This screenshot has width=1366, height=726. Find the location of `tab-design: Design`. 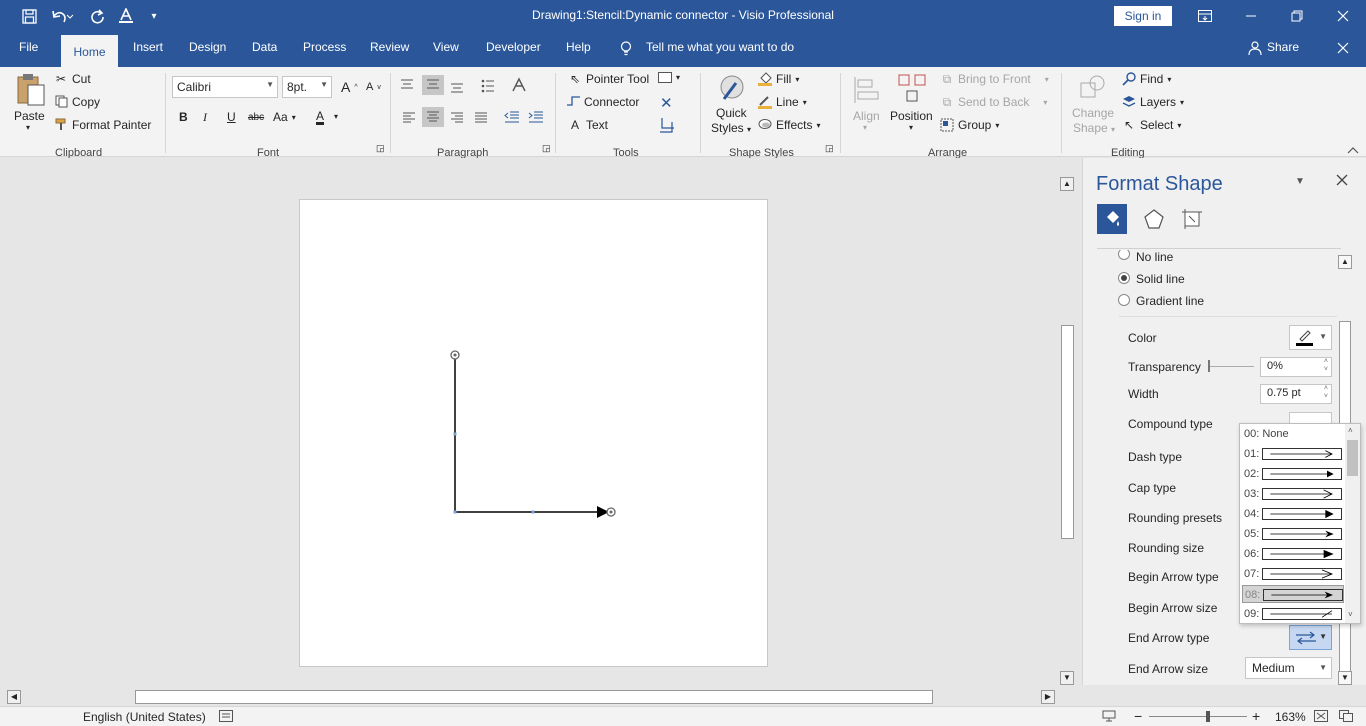

tab-design: Design is located at coordinates (207, 47).